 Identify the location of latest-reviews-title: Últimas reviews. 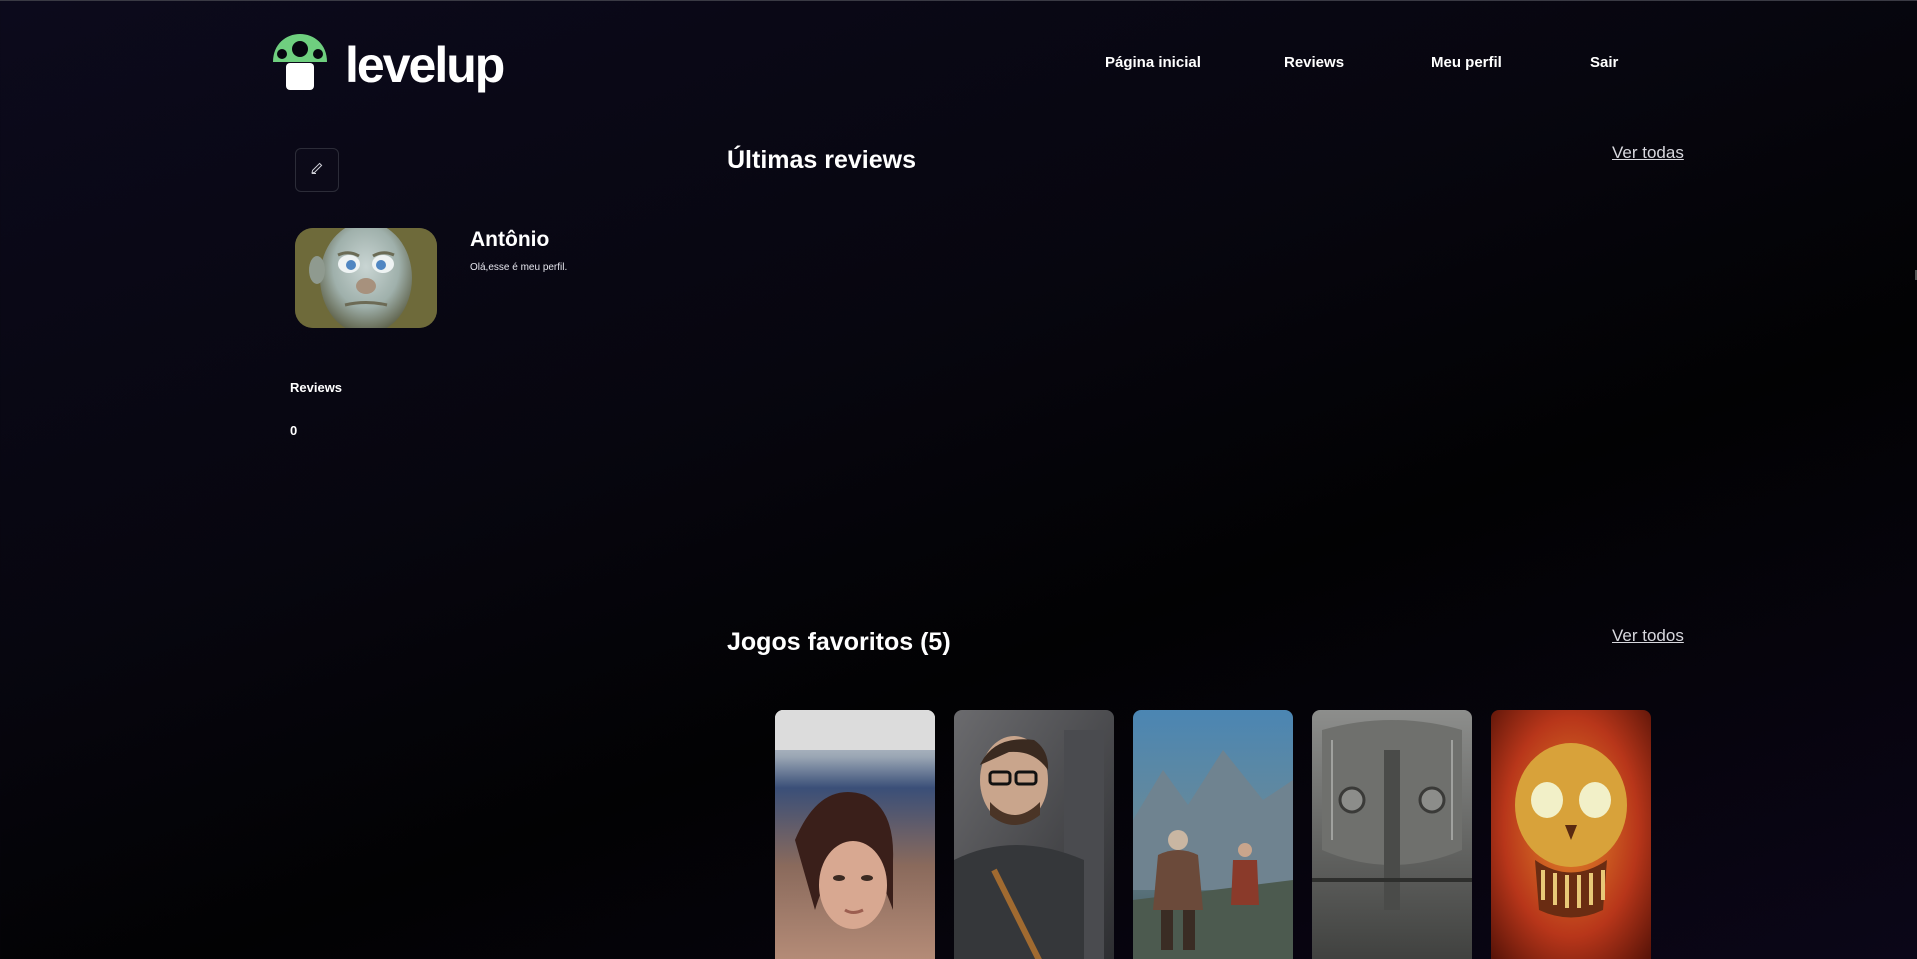
(821, 160).